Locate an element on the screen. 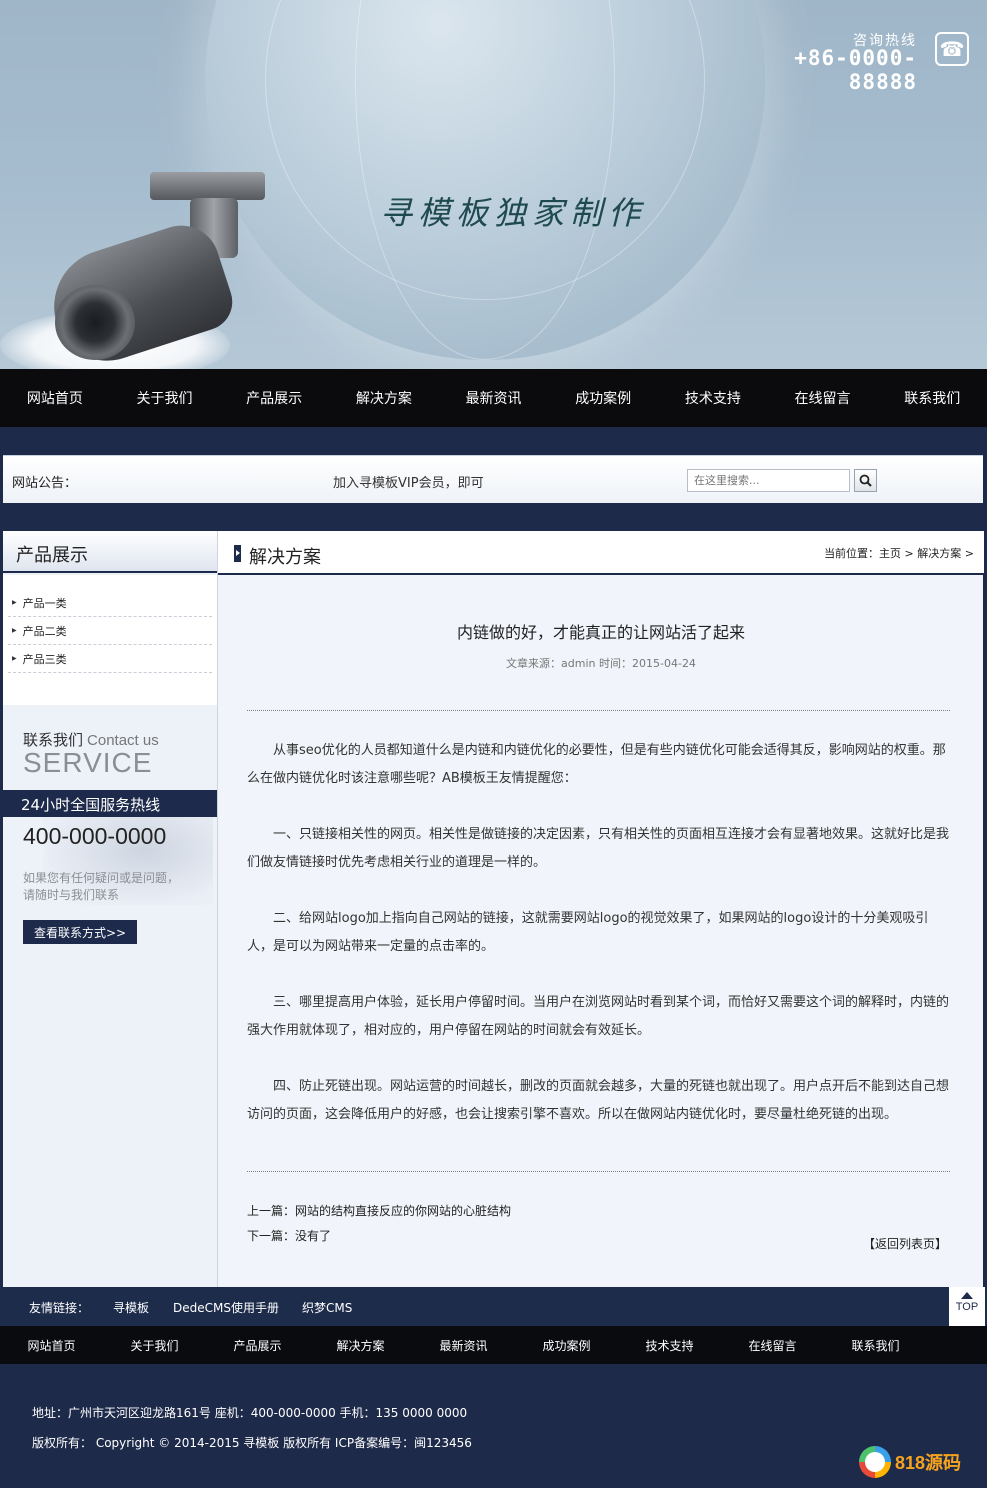 The image size is (987, 1488). article-meta: 文章来源：admin 时间：2015-04-24 is located at coordinates (601, 663).